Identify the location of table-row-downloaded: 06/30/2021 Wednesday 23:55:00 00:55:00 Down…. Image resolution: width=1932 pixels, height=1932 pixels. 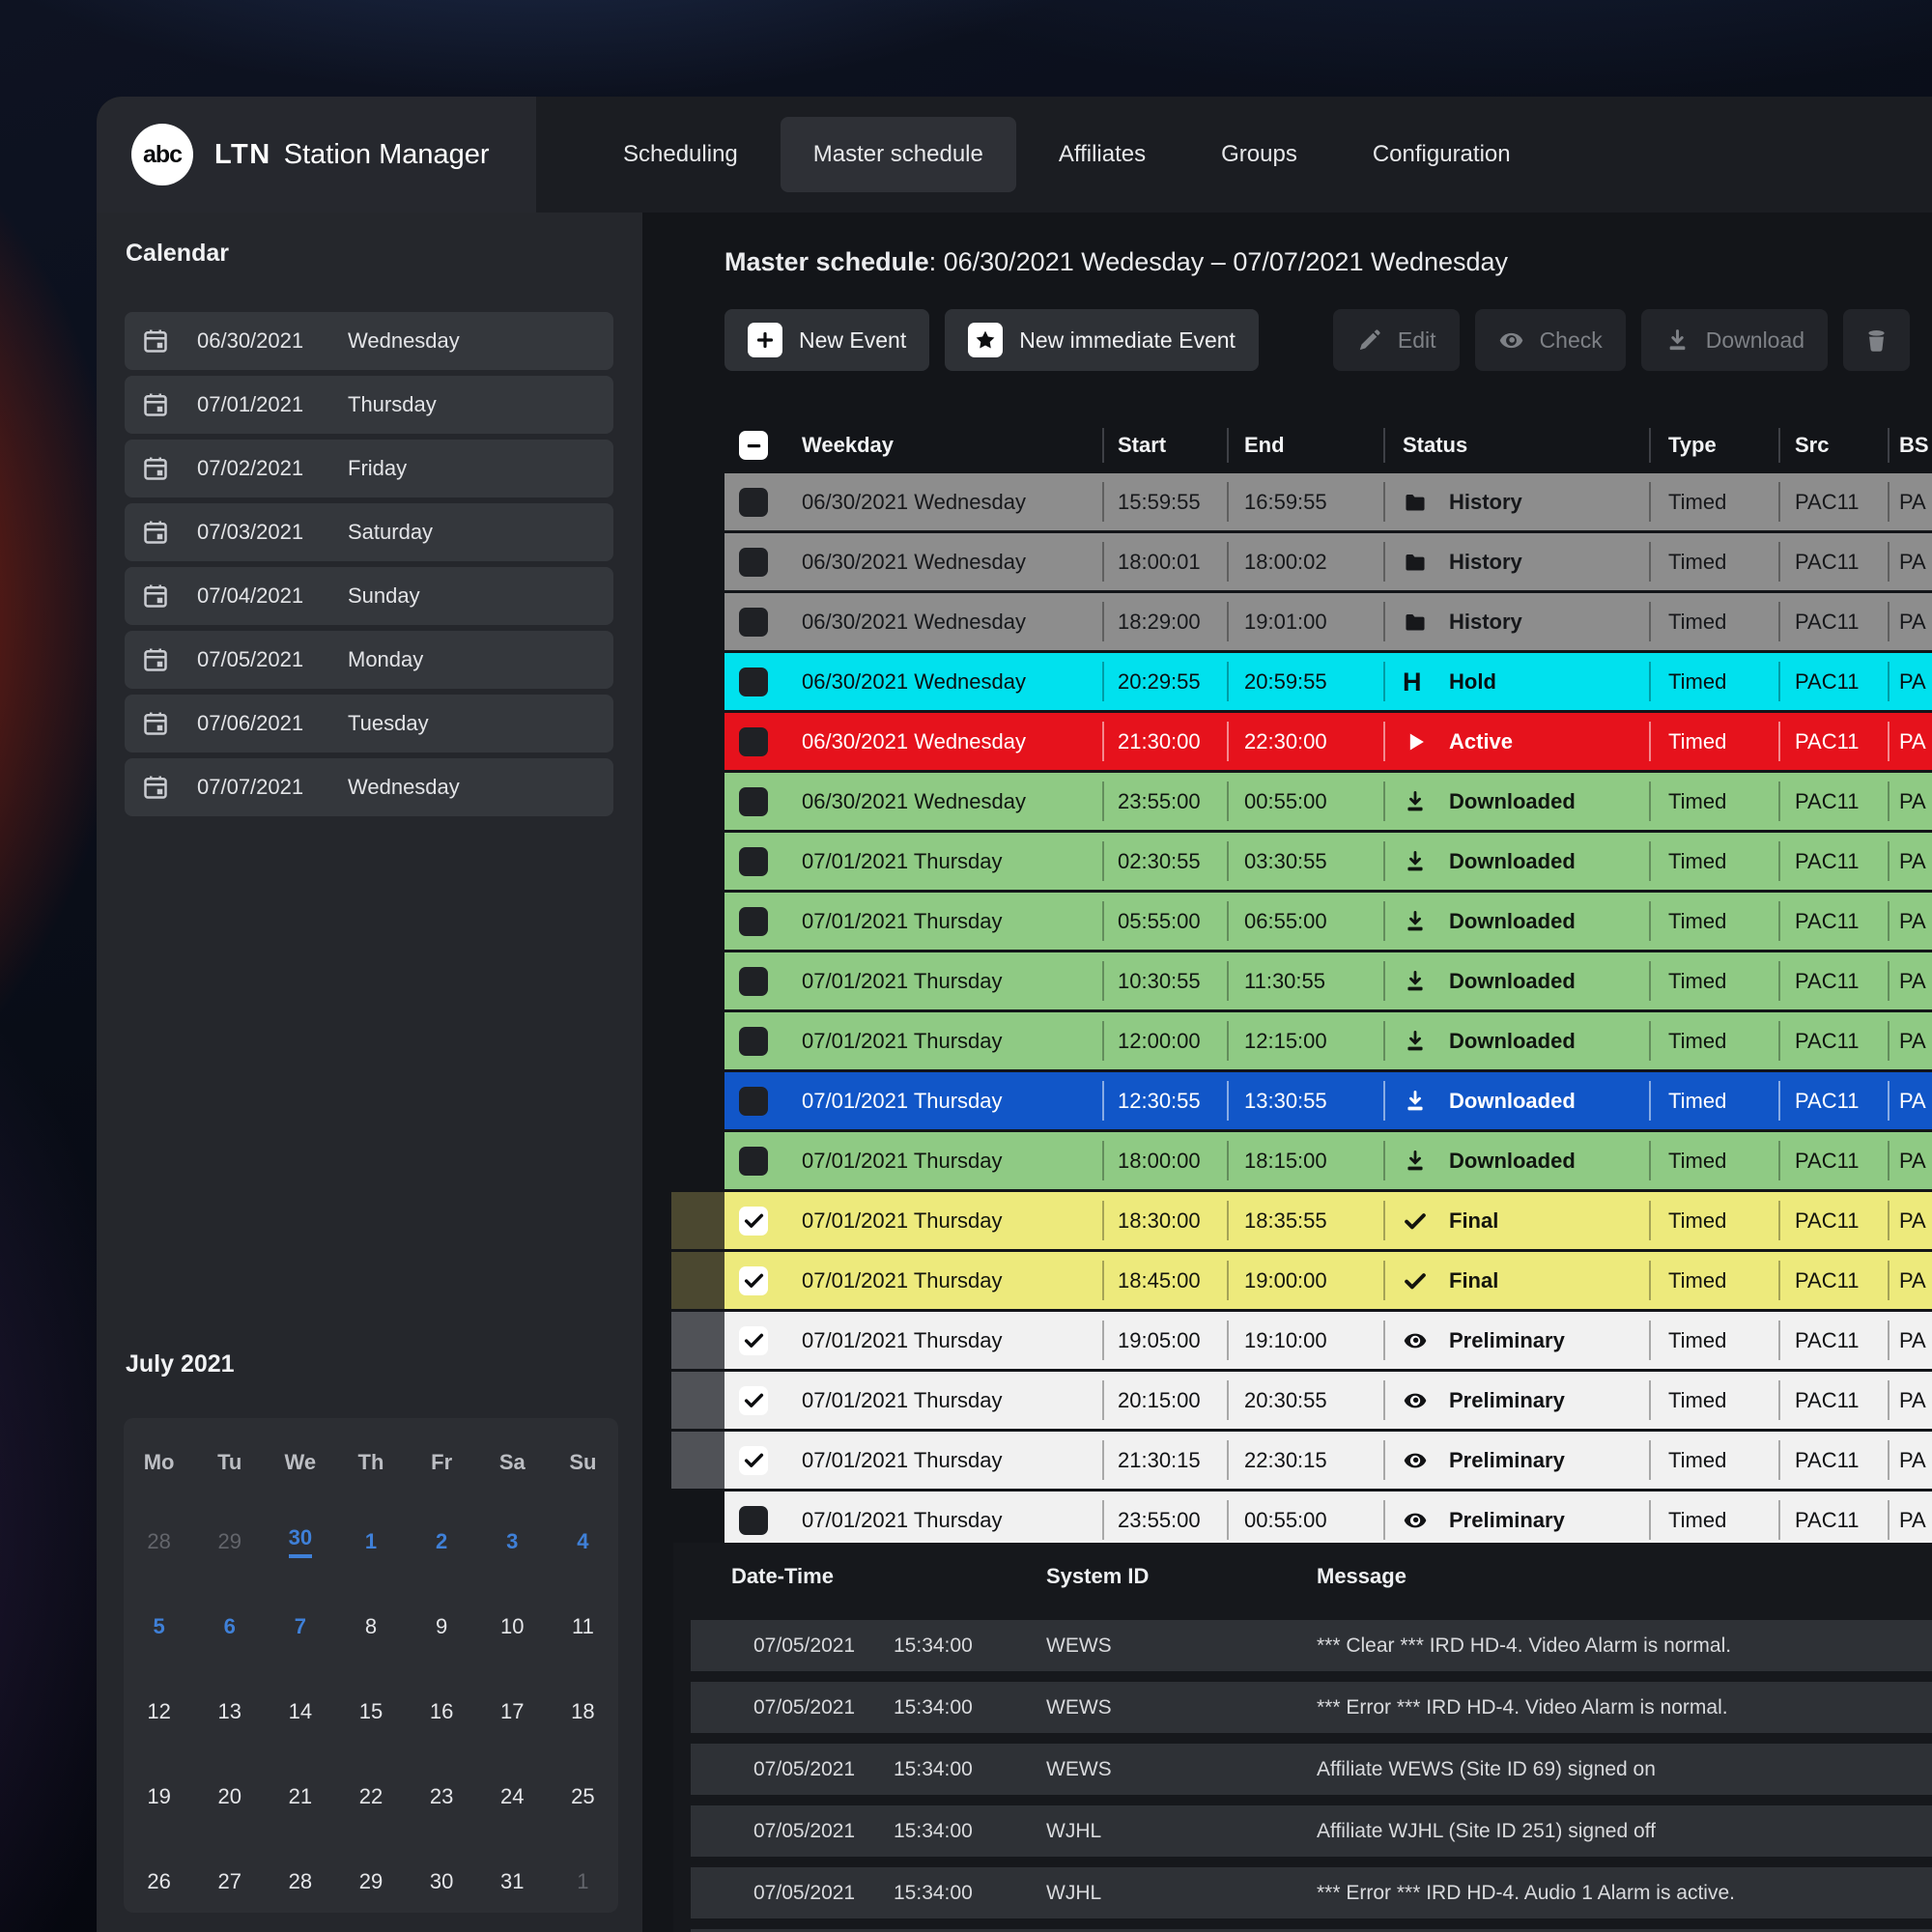
(1301, 801).